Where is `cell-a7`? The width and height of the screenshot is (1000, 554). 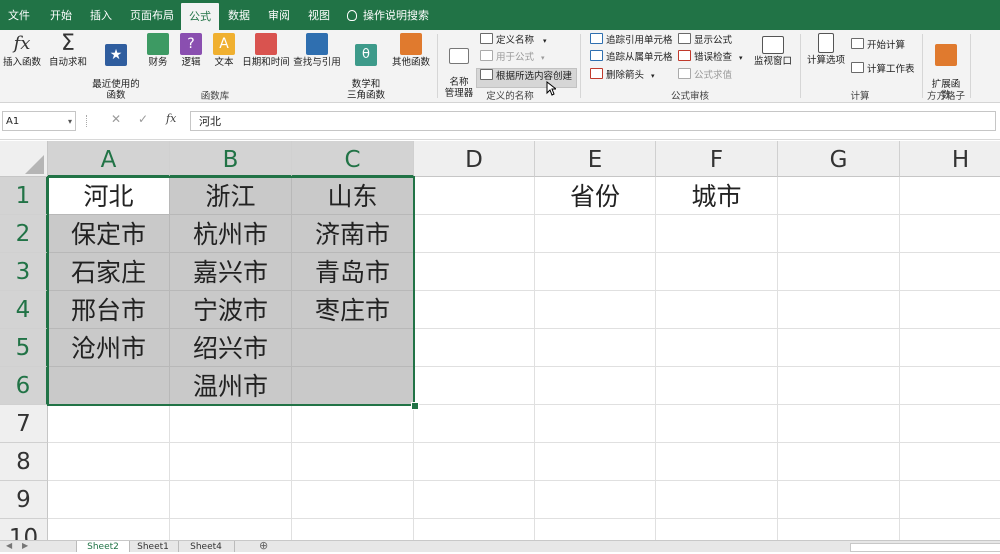
cell-a7 is located at coordinates (109, 424).